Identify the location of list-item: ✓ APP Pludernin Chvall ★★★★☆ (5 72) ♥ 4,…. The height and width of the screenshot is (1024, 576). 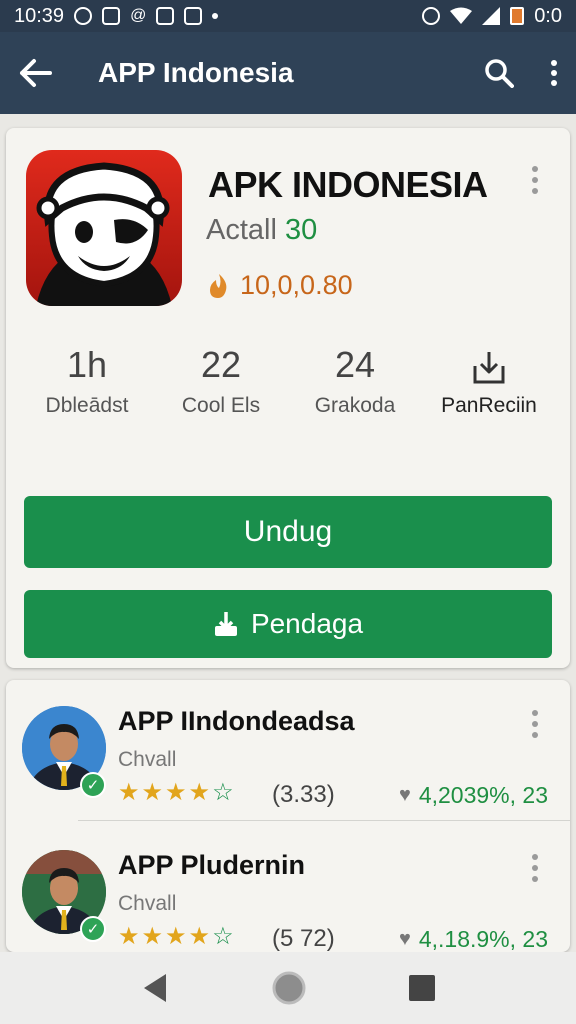
(288, 897).